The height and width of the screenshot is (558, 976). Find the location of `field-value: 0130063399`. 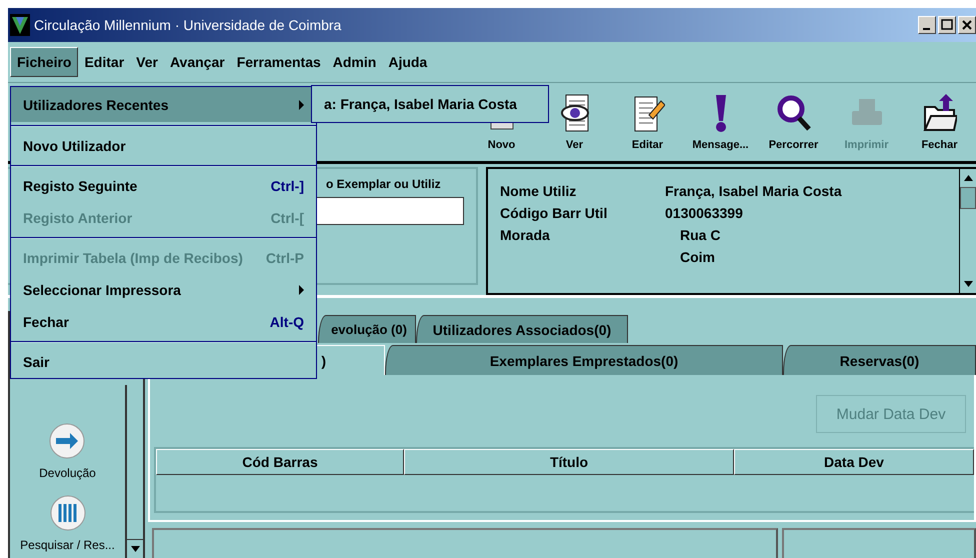

field-value: 0130063399 is located at coordinates (704, 213).